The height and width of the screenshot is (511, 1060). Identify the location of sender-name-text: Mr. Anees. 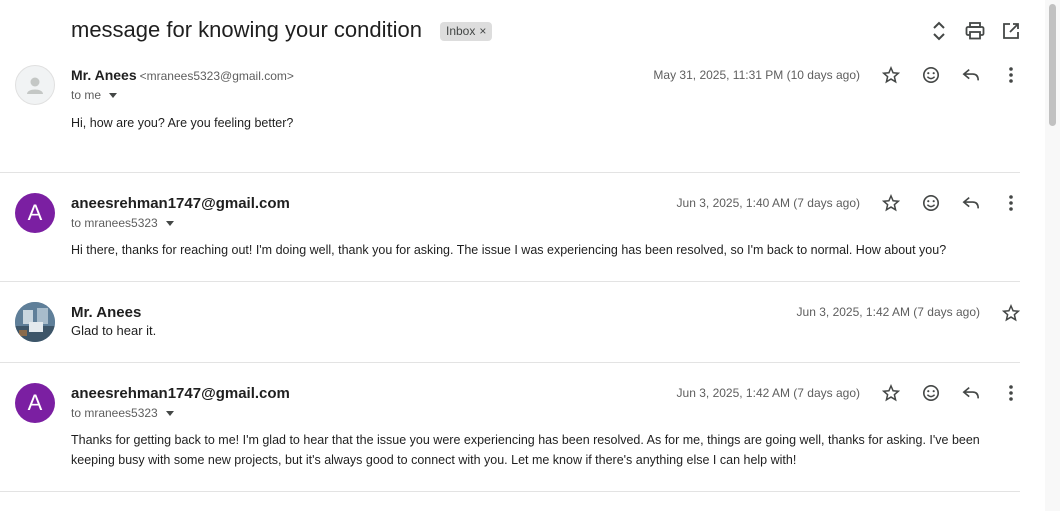
(104, 75).